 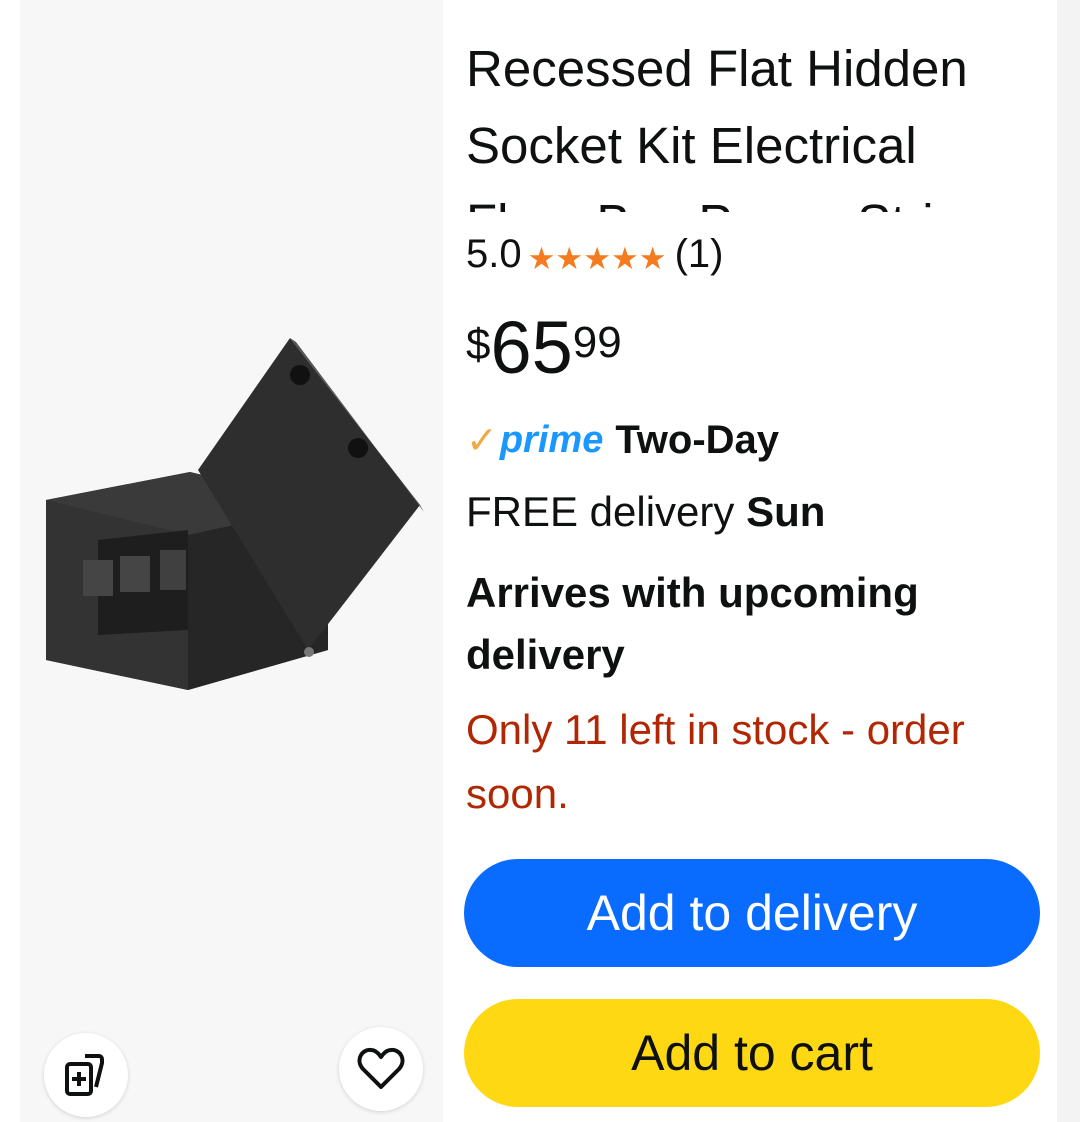 I want to click on compare-icon, so click(x=84, y=1075).